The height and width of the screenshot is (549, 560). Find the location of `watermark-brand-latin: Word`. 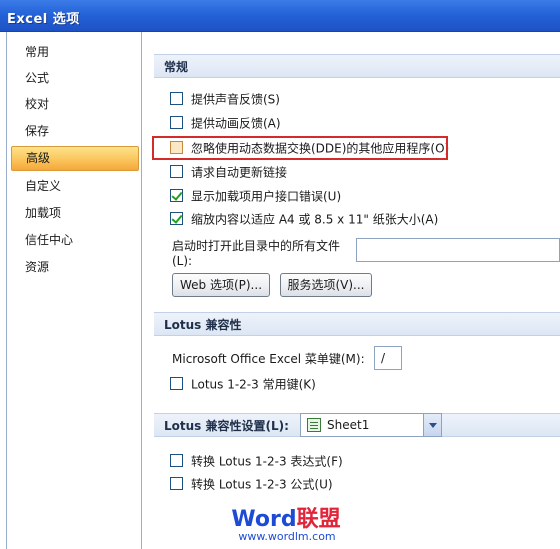

watermark-brand-latin: Word is located at coordinates (264, 519).